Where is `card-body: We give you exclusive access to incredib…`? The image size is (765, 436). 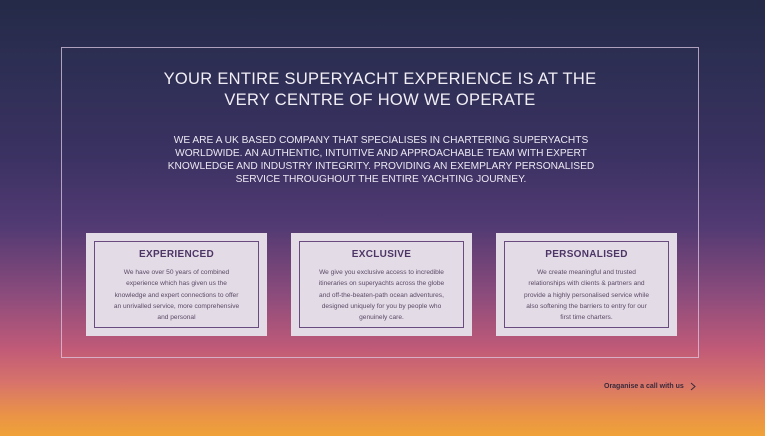
card-body: We give you exclusive access to incredib… is located at coordinates (381, 295).